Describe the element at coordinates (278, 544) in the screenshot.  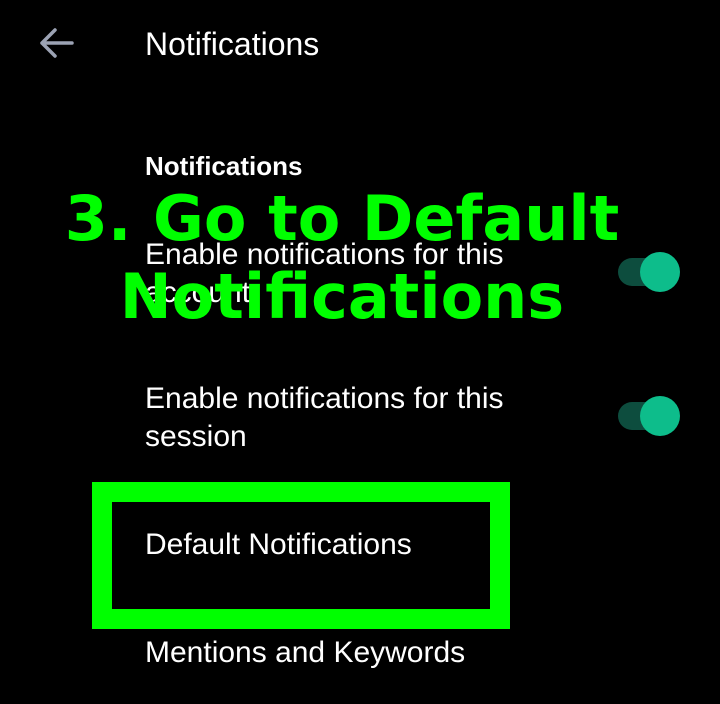
I see `default-notifications-label: Default Notifications` at that location.